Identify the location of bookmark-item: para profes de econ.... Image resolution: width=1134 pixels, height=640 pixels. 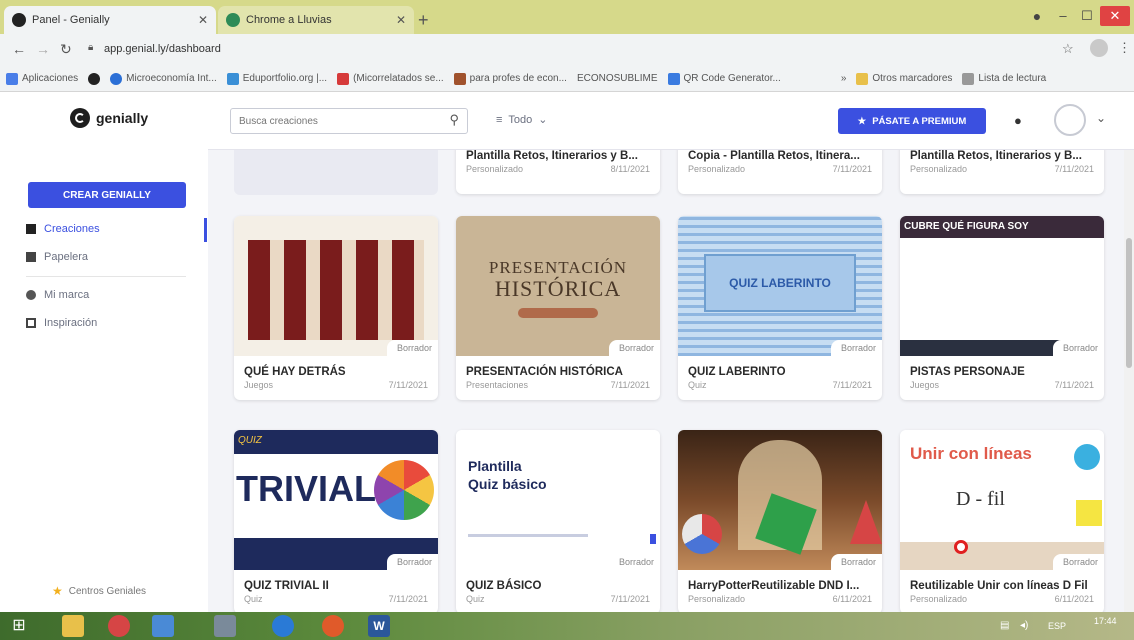
(510, 78).